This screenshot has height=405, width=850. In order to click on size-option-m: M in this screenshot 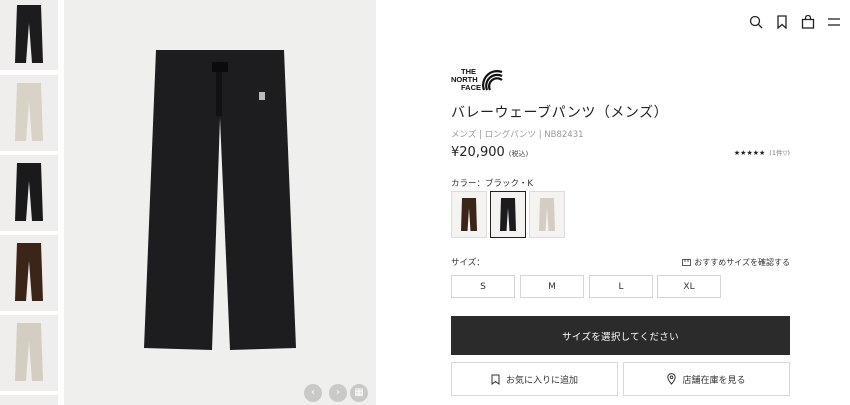, I will do `click(552, 286)`.